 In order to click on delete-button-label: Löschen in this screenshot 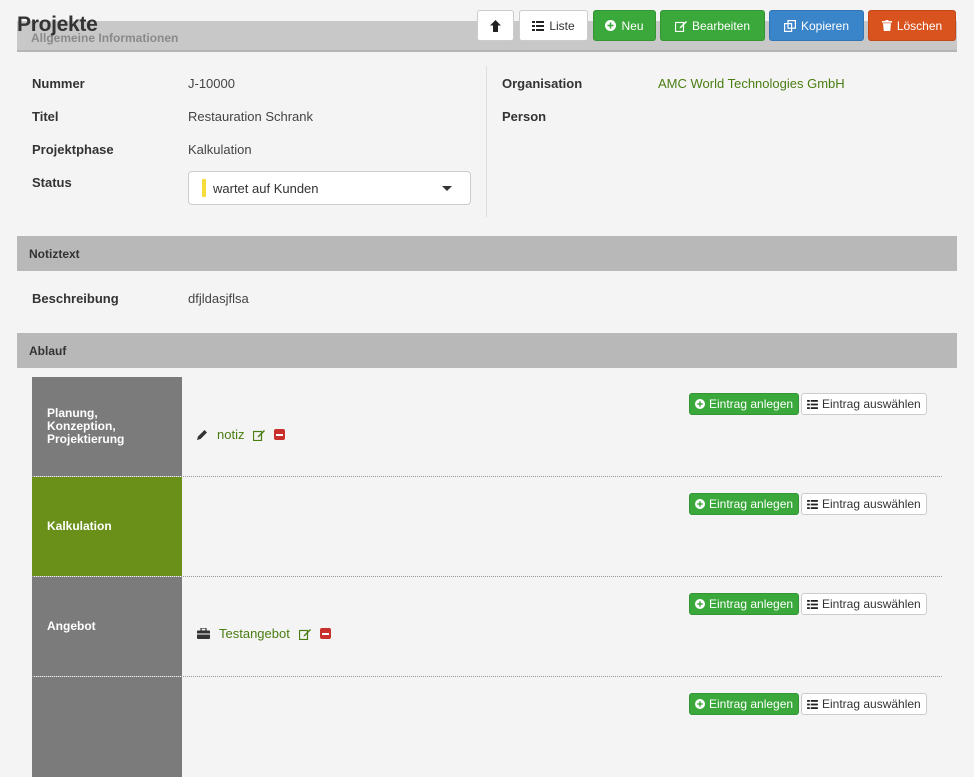, I will do `click(919, 25)`.